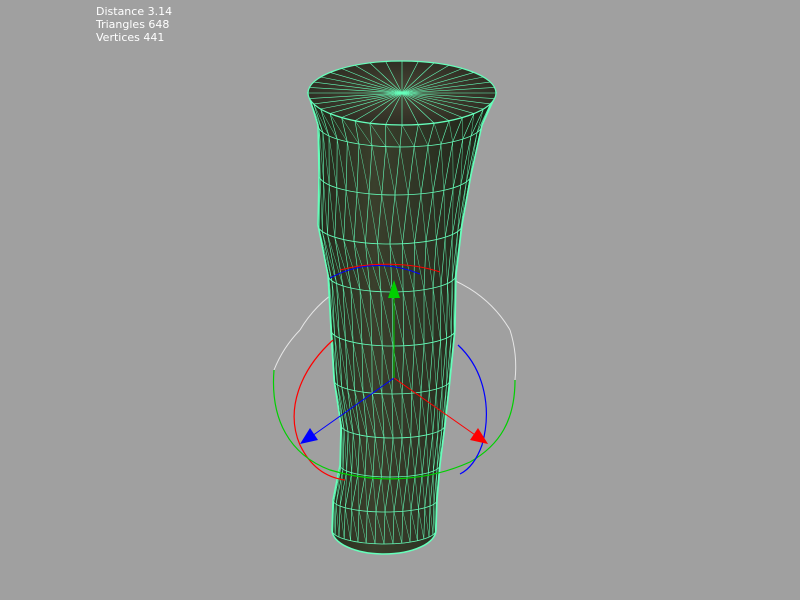  Describe the element at coordinates (513, 355) in the screenshot. I see `gizmo-outer-ring-right` at that location.